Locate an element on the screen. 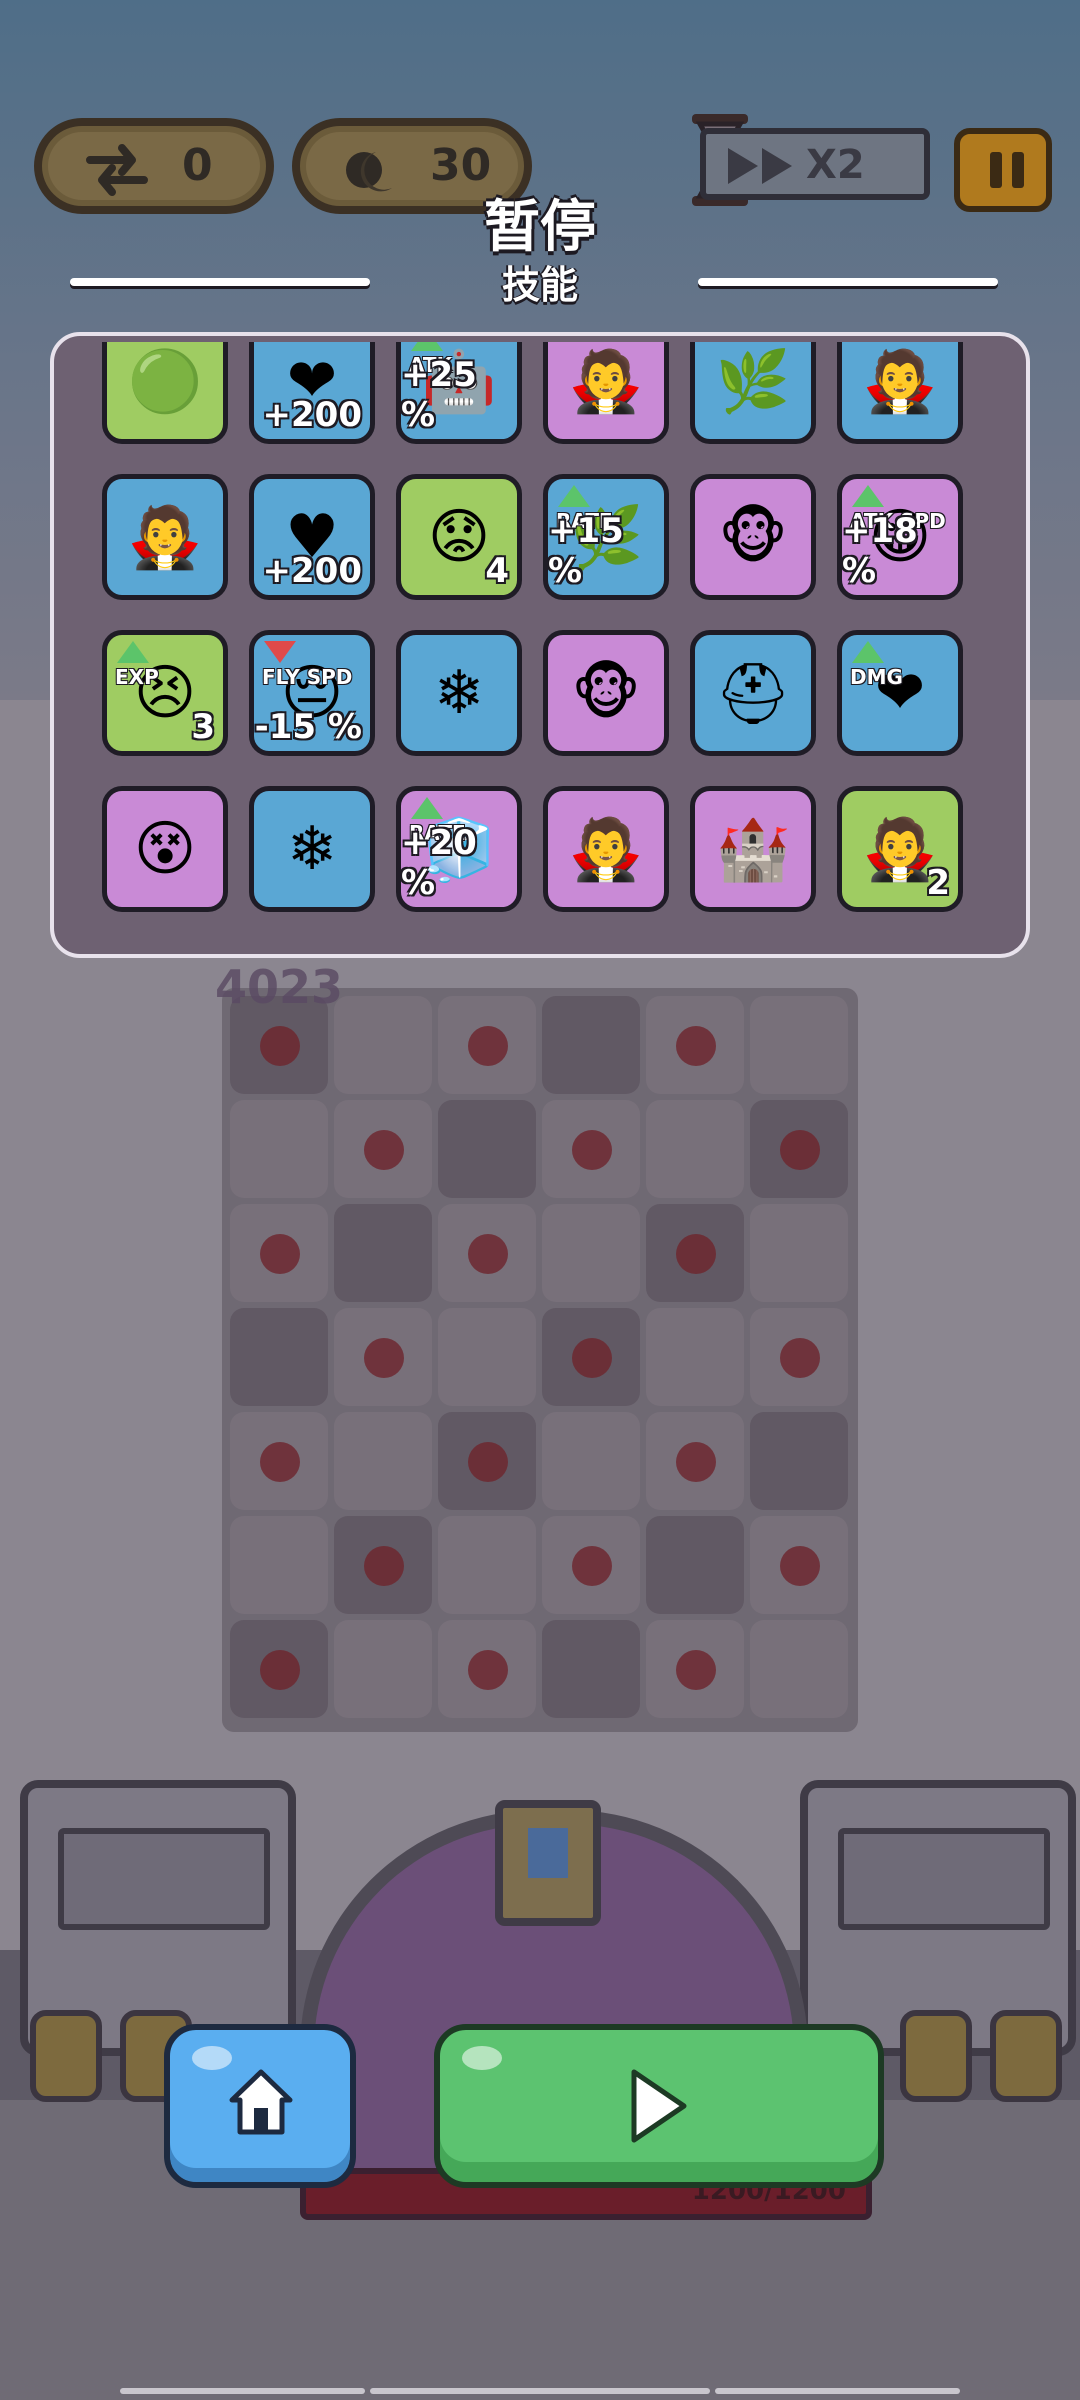 This screenshot has height=2400, width=1080. vampire-swap-skill: 🧛 is located at coordinates (606, 849).